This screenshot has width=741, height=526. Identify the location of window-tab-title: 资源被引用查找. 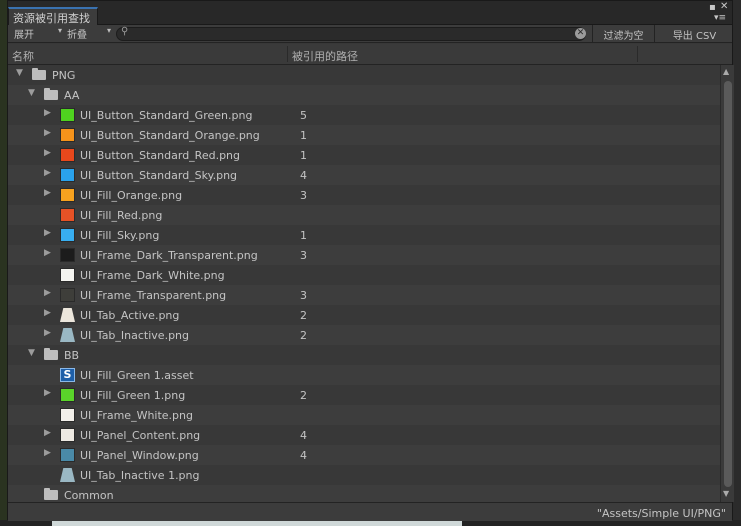
(51, 18).